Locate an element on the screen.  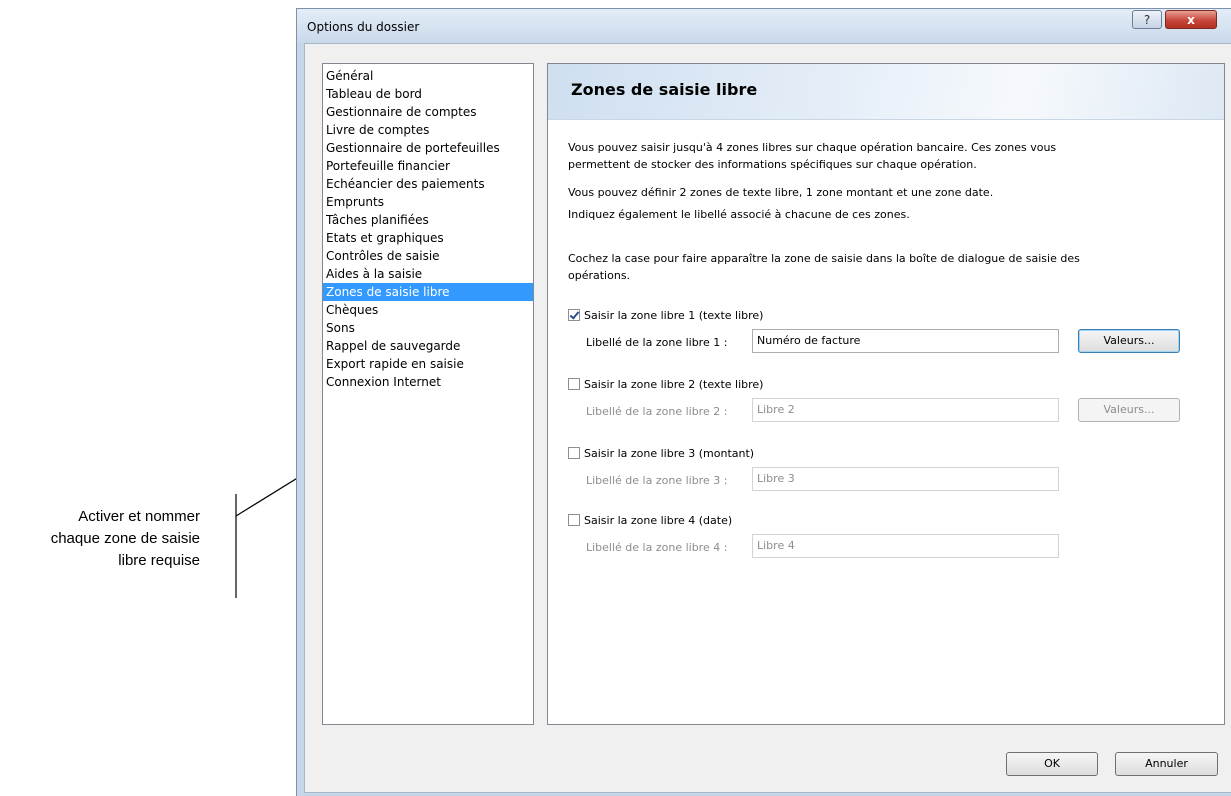
zone-1-checkbox is located at coordinates (574, 315).